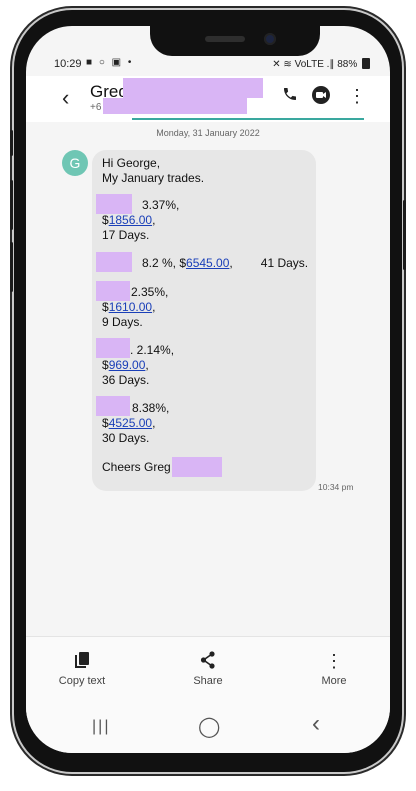 Image resolution: width=416 pixels, height=791 pixels. Describe the element at coordinates (303, 64) in the screenshot. I see `signal-icons: ✕ ≋ VoLTE .∥` at that location.